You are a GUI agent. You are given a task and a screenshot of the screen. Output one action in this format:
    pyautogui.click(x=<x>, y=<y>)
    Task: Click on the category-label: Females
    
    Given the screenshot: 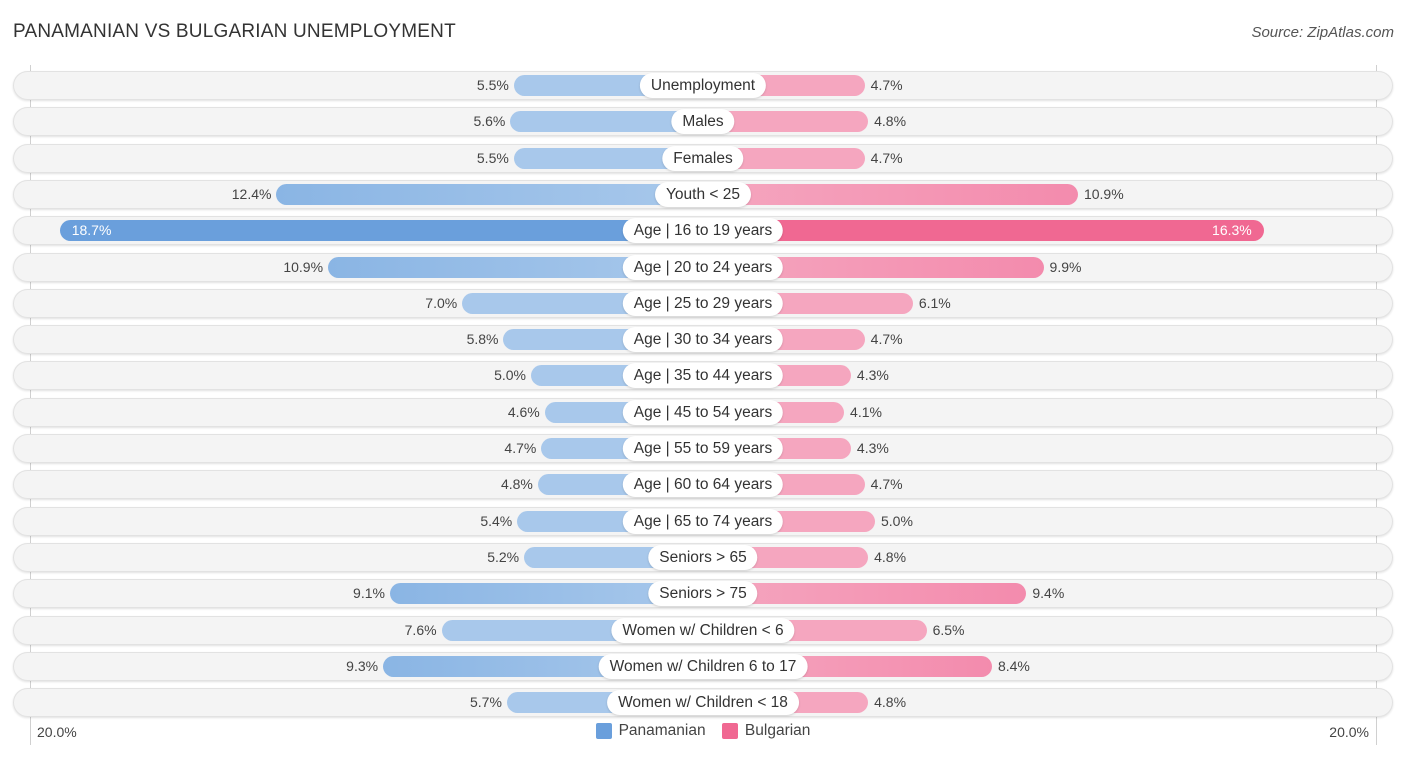 What is the action you would take?
    pyautogui.click(x=703, y=158)
    